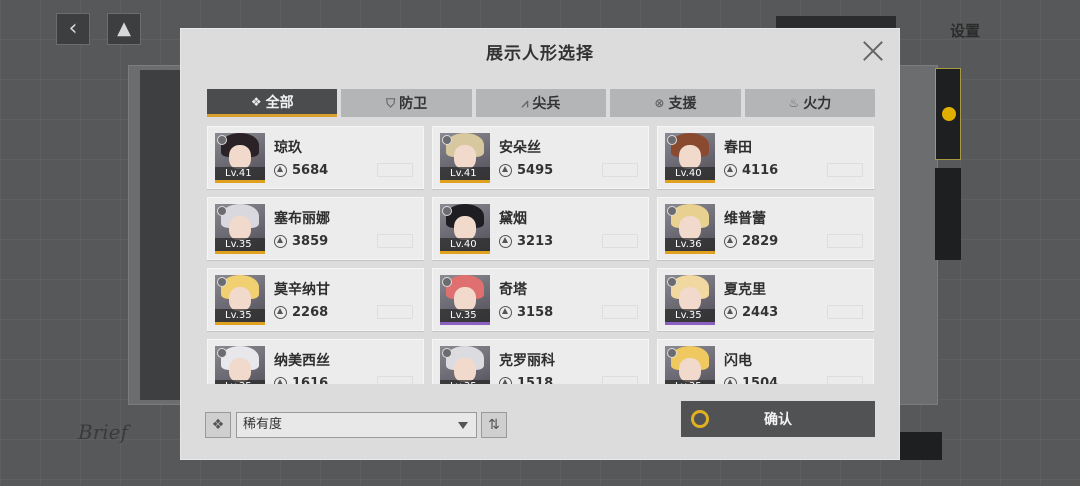 This screenshot has width=1080, height=486. I want to click on character-card: Lv.41 琼玖 5684, so click(315, 157).